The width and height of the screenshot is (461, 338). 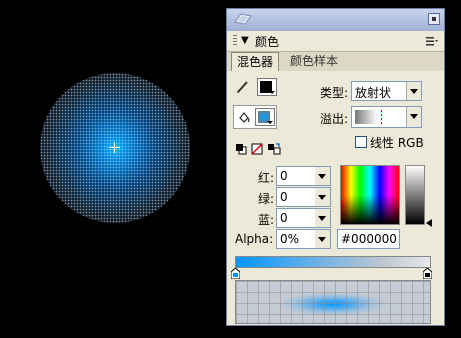 I want to click on pencil-icon, so click(x=242, y=87).